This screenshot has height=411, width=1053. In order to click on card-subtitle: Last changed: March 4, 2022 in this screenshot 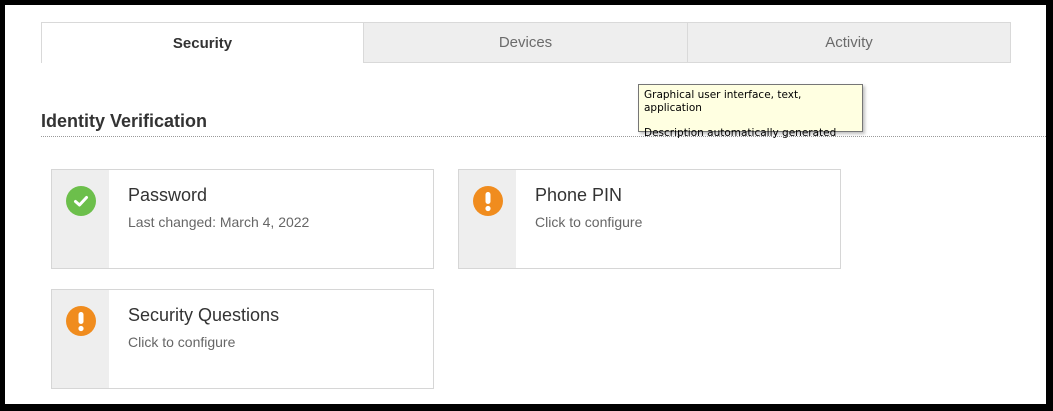, I will do `click(219, 222)`.